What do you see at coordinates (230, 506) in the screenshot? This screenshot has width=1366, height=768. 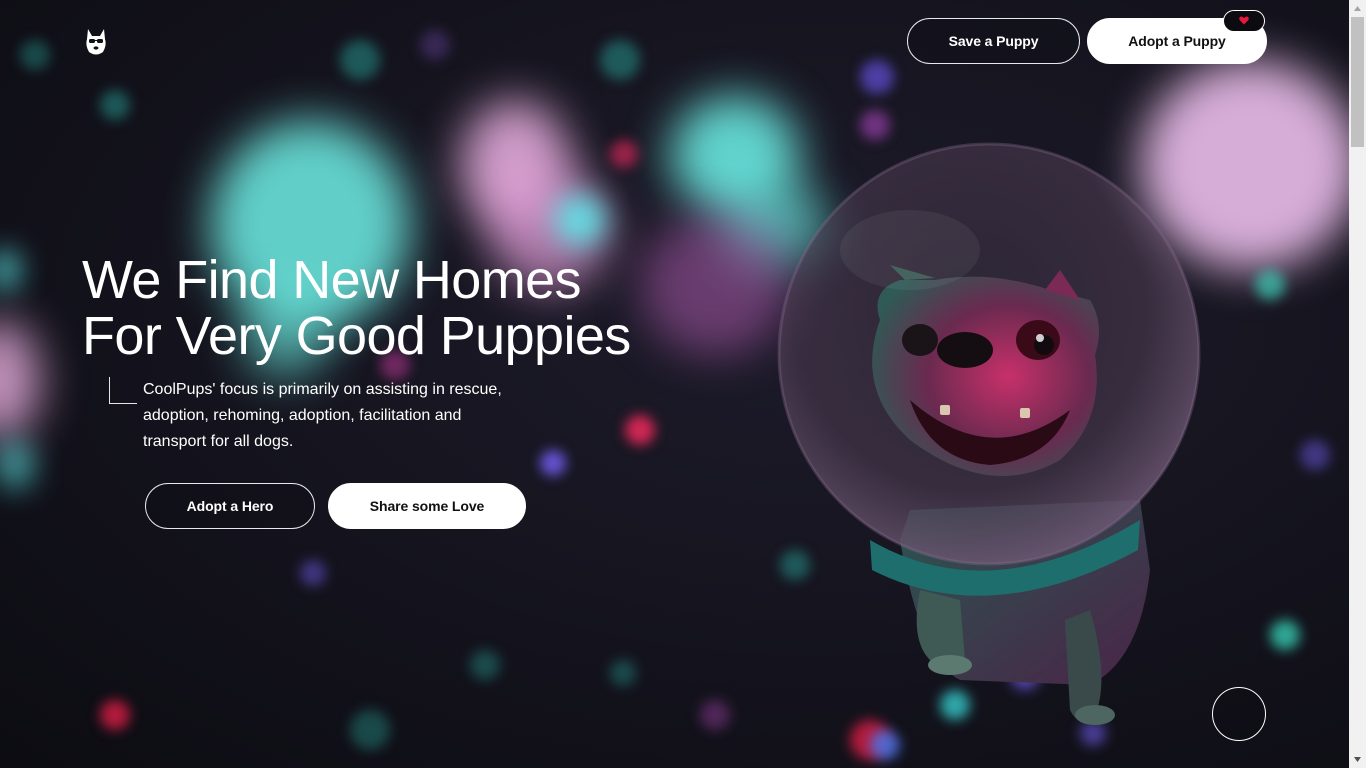 I see `adopt-hero-button: Adopt a Hero` at bounding box center [230, 506].